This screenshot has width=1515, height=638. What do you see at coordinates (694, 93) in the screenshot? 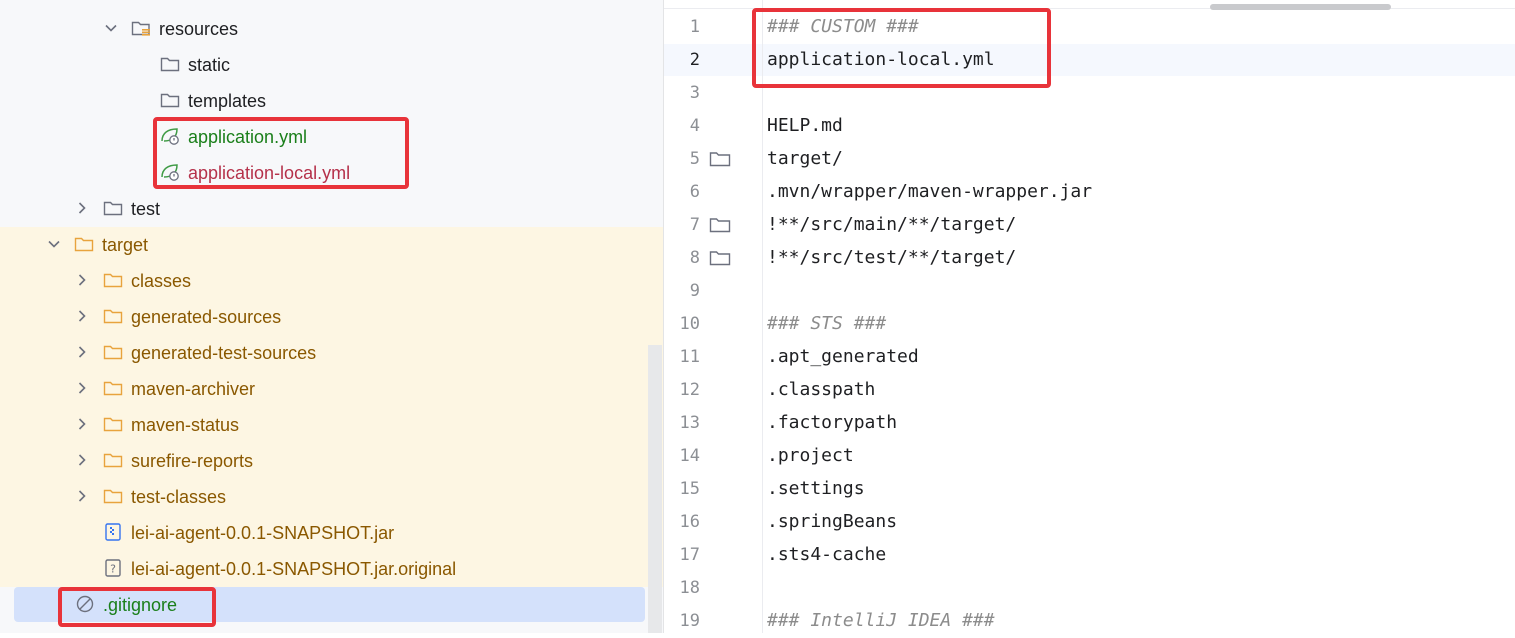
I see `line-number: 3` at bounding box center [694, 93].